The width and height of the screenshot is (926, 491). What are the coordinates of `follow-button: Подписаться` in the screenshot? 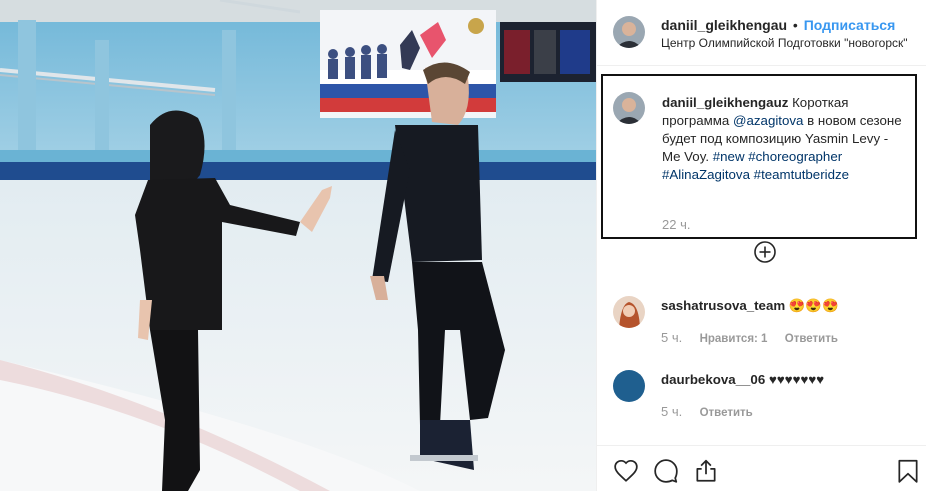 It's located at (850, 25).